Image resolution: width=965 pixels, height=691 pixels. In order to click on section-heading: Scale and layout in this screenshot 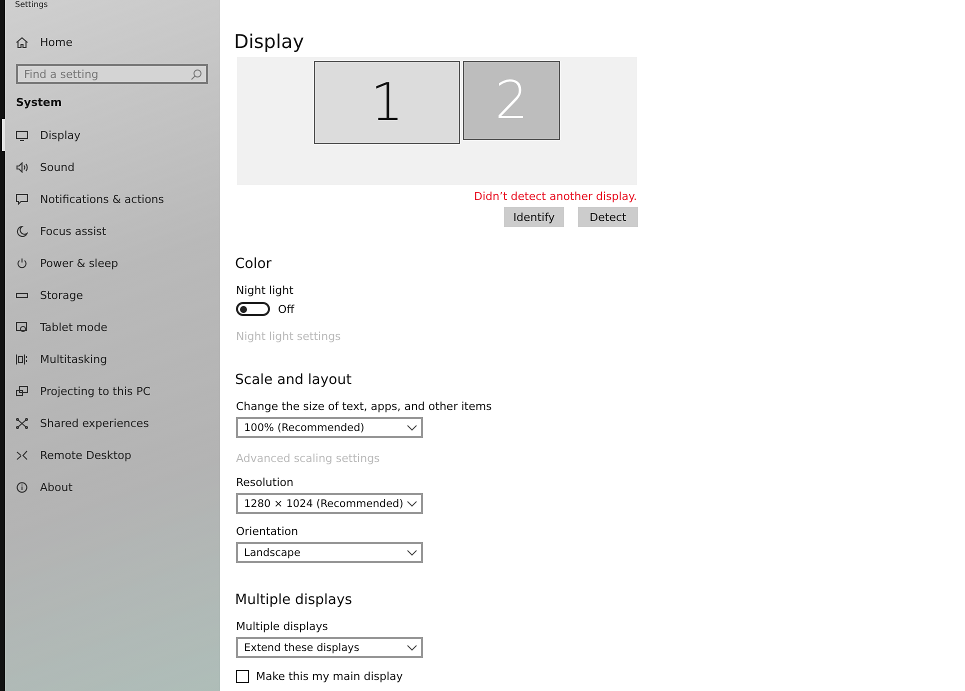, I will do `click(293, 380)`.